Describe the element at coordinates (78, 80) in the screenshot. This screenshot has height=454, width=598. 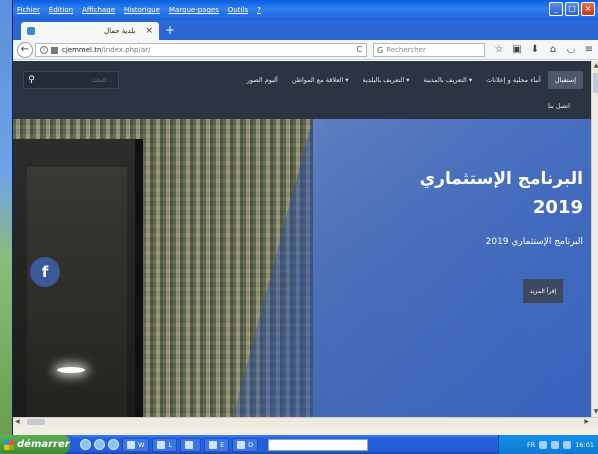
I see `site-search-input` at that location.